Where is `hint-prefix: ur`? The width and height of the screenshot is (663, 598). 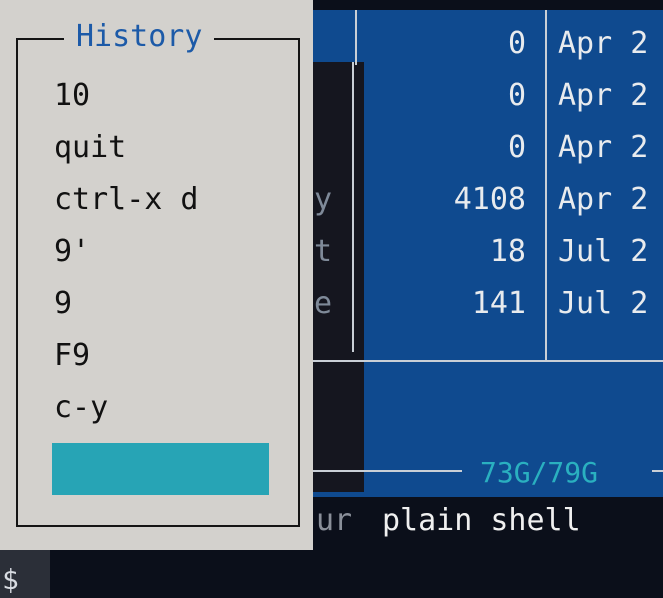
hint-prefix: ur is located at coordinates (334, 520).